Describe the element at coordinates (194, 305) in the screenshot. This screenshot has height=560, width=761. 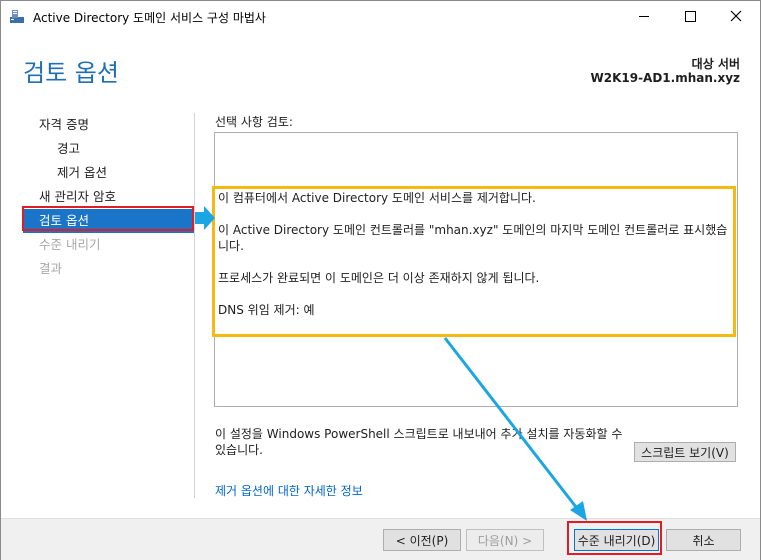
I see `nav-divider` at that location.